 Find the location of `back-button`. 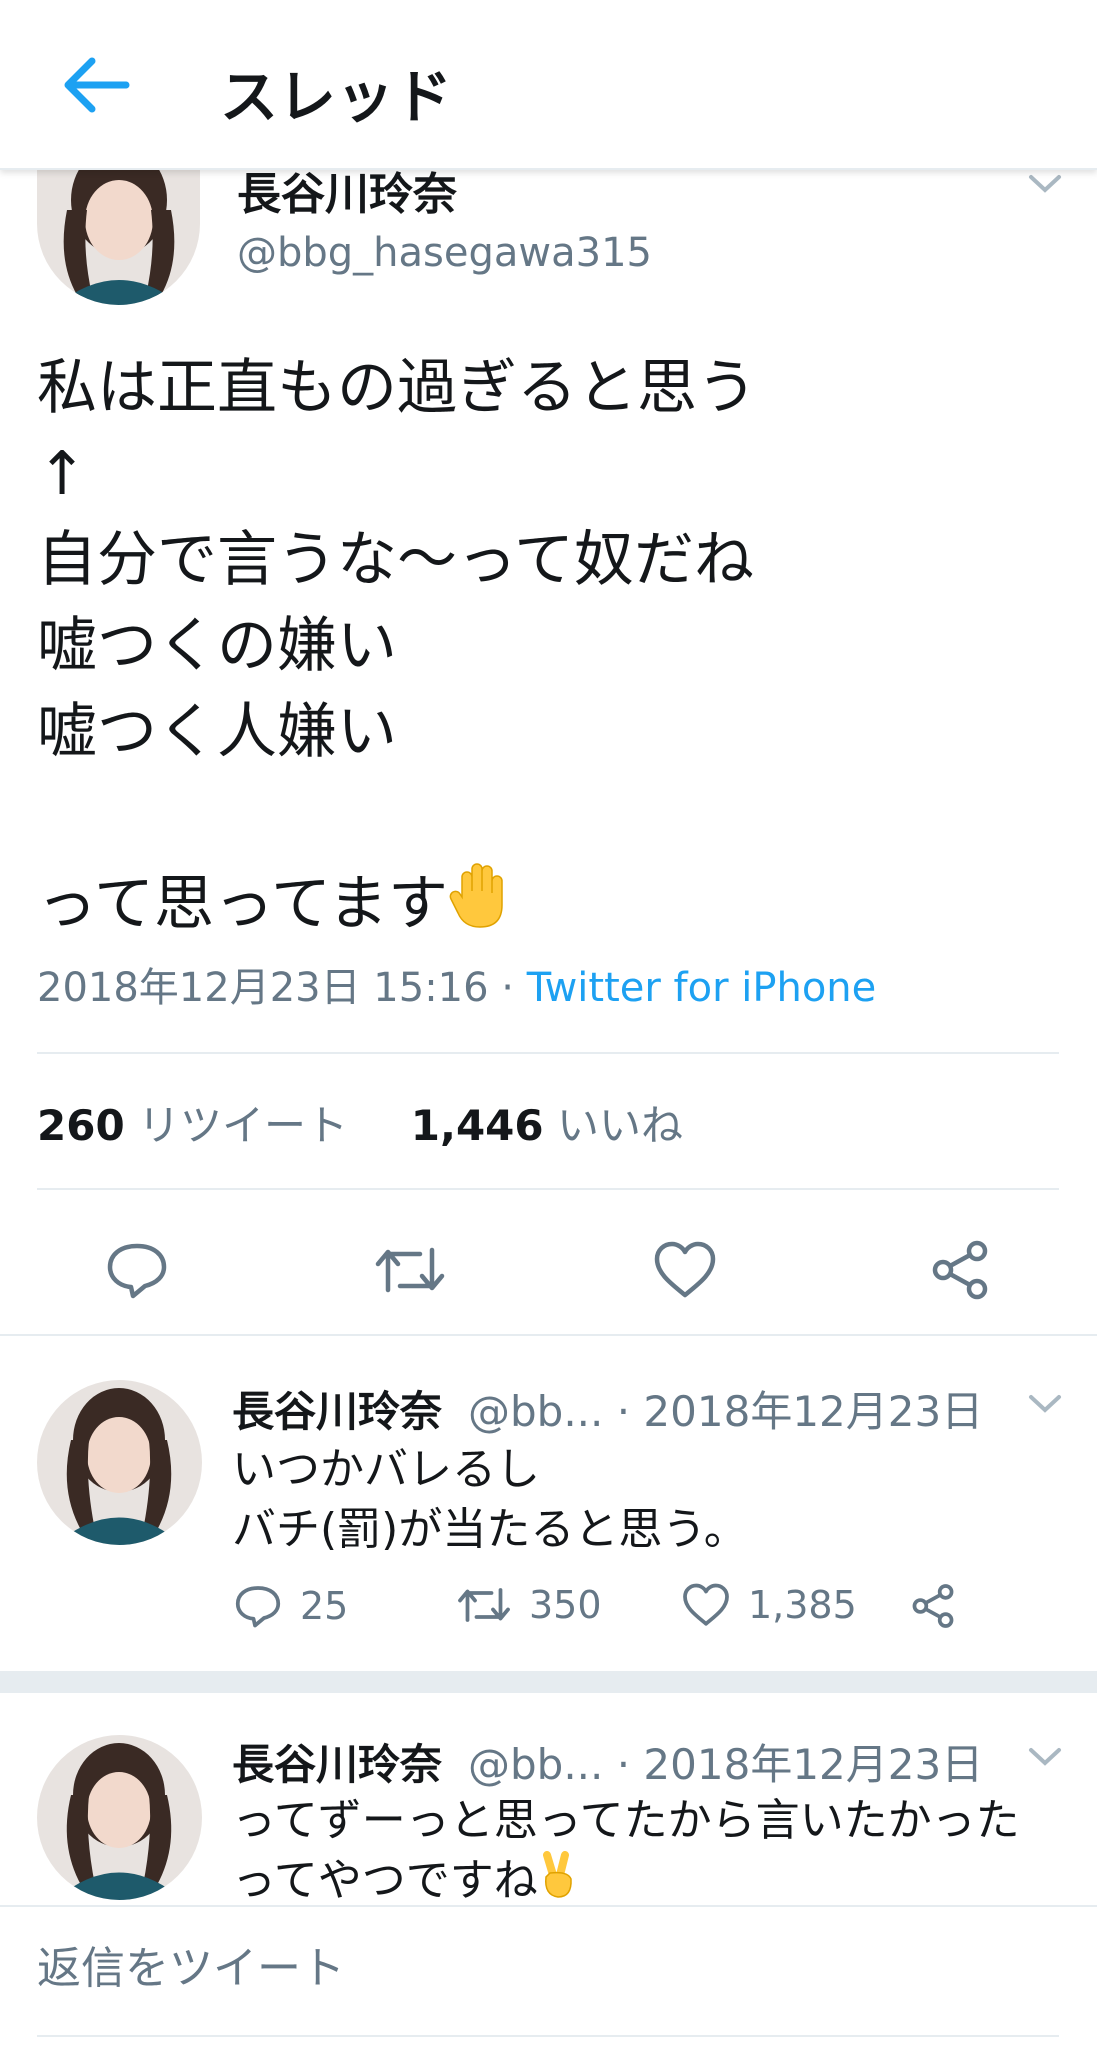

back-button is located at coordinates (95, 85).